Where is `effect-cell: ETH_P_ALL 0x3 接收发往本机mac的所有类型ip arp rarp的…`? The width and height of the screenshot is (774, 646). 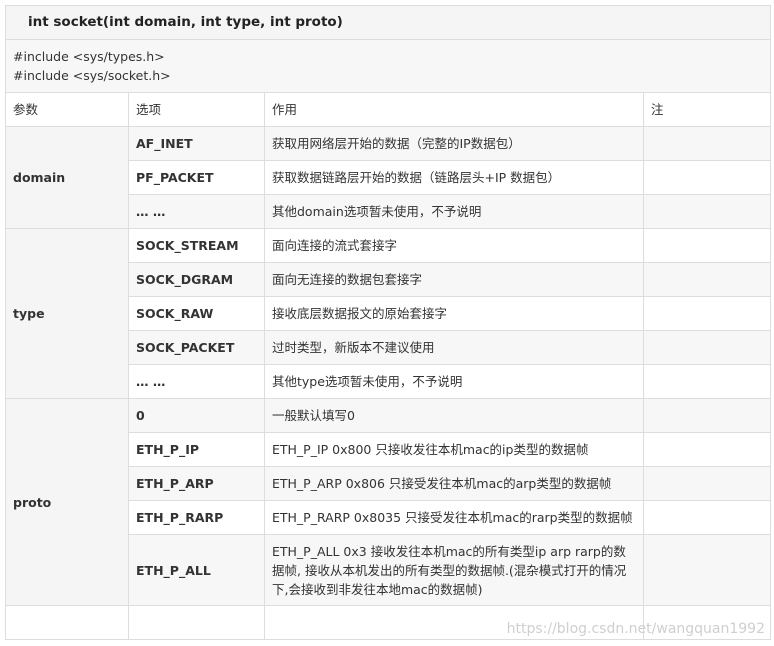
effect-cell: ETH_P_ALL 0x3 接收发往本机mac的所有类型ip arp rarp的… is located at coordinates (454, 570).